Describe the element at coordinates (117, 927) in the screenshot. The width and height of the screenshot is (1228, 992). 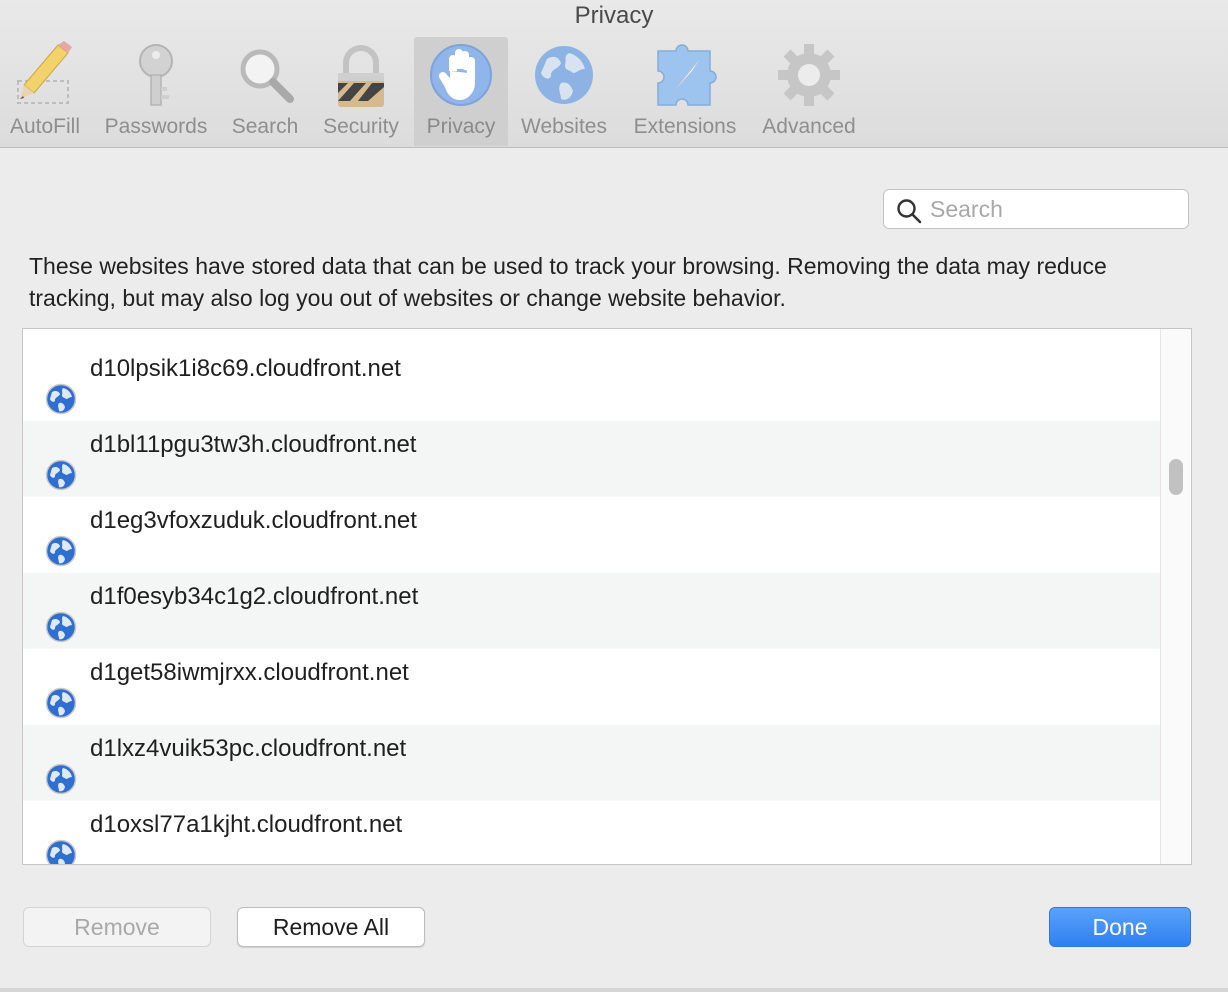
I see `remove-button: Remove` at that location.